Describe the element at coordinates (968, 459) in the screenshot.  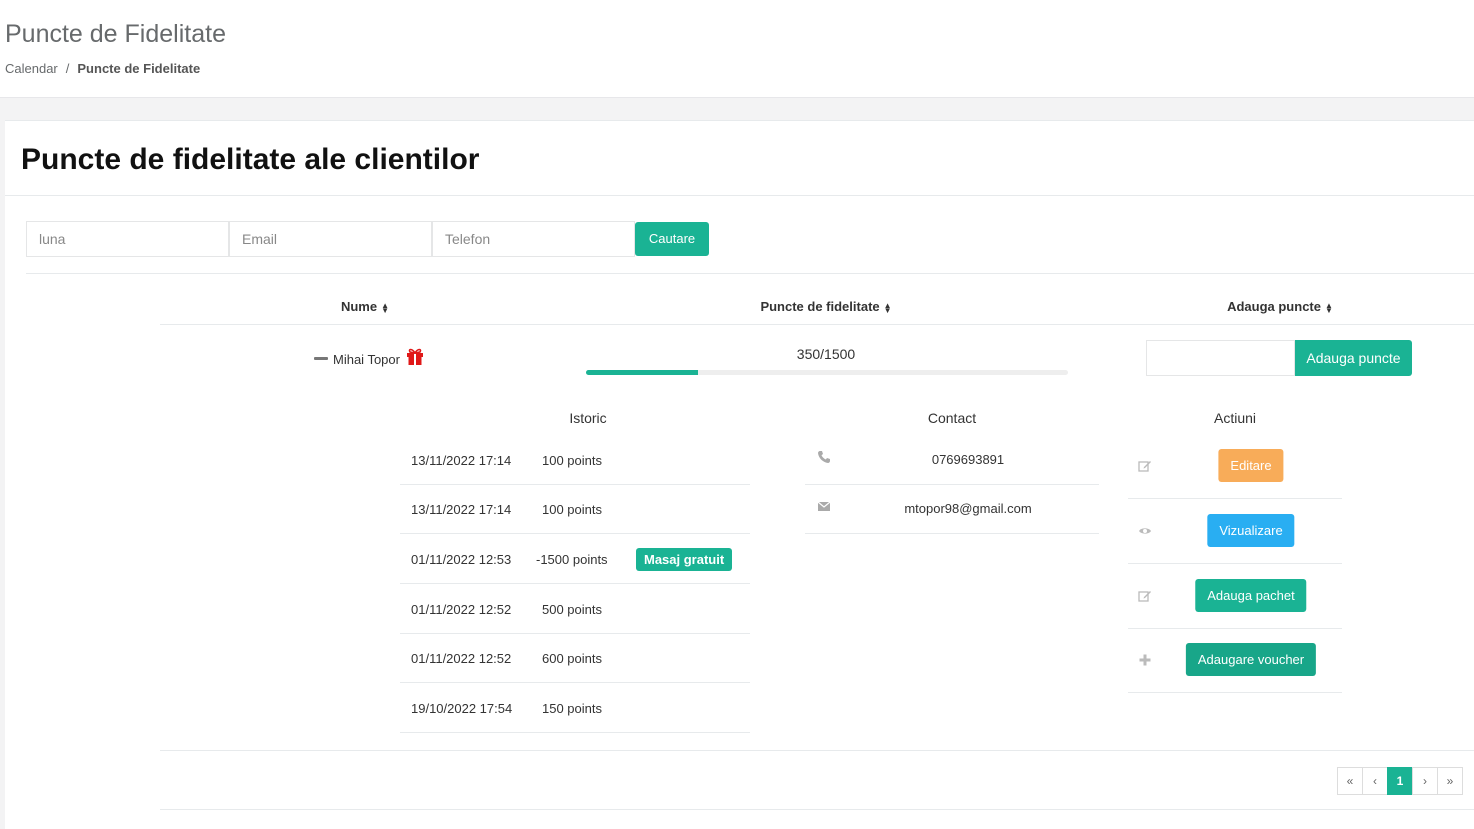
I see `contact-phone: 0769693891` at that location.